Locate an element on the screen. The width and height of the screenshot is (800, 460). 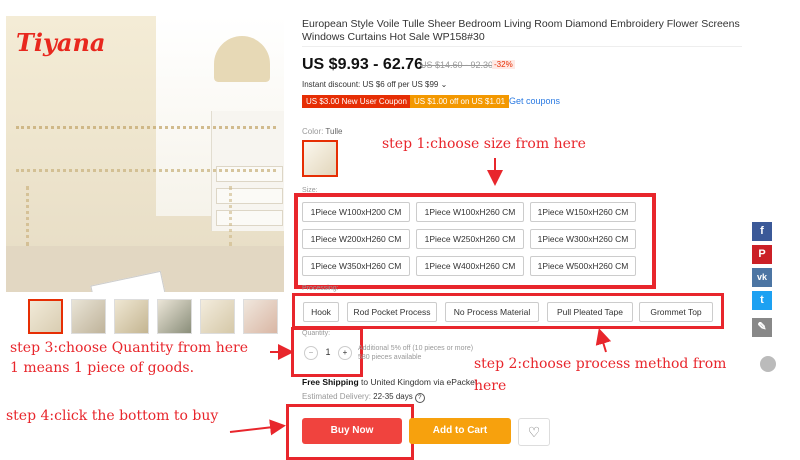
arrow-step2 is located at coordinates (603, 340).